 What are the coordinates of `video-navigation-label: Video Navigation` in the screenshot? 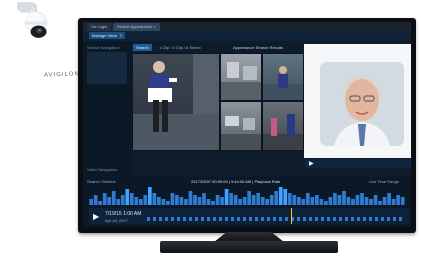 It's located at (102, 169).